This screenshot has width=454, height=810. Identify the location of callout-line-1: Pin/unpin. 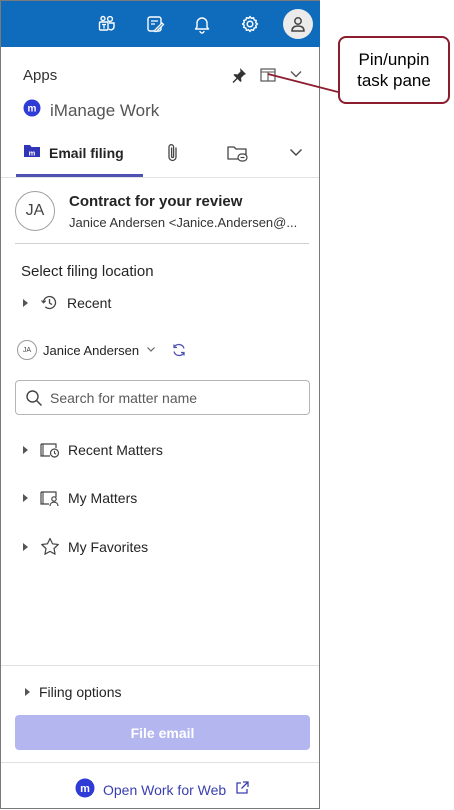
(394, 59).